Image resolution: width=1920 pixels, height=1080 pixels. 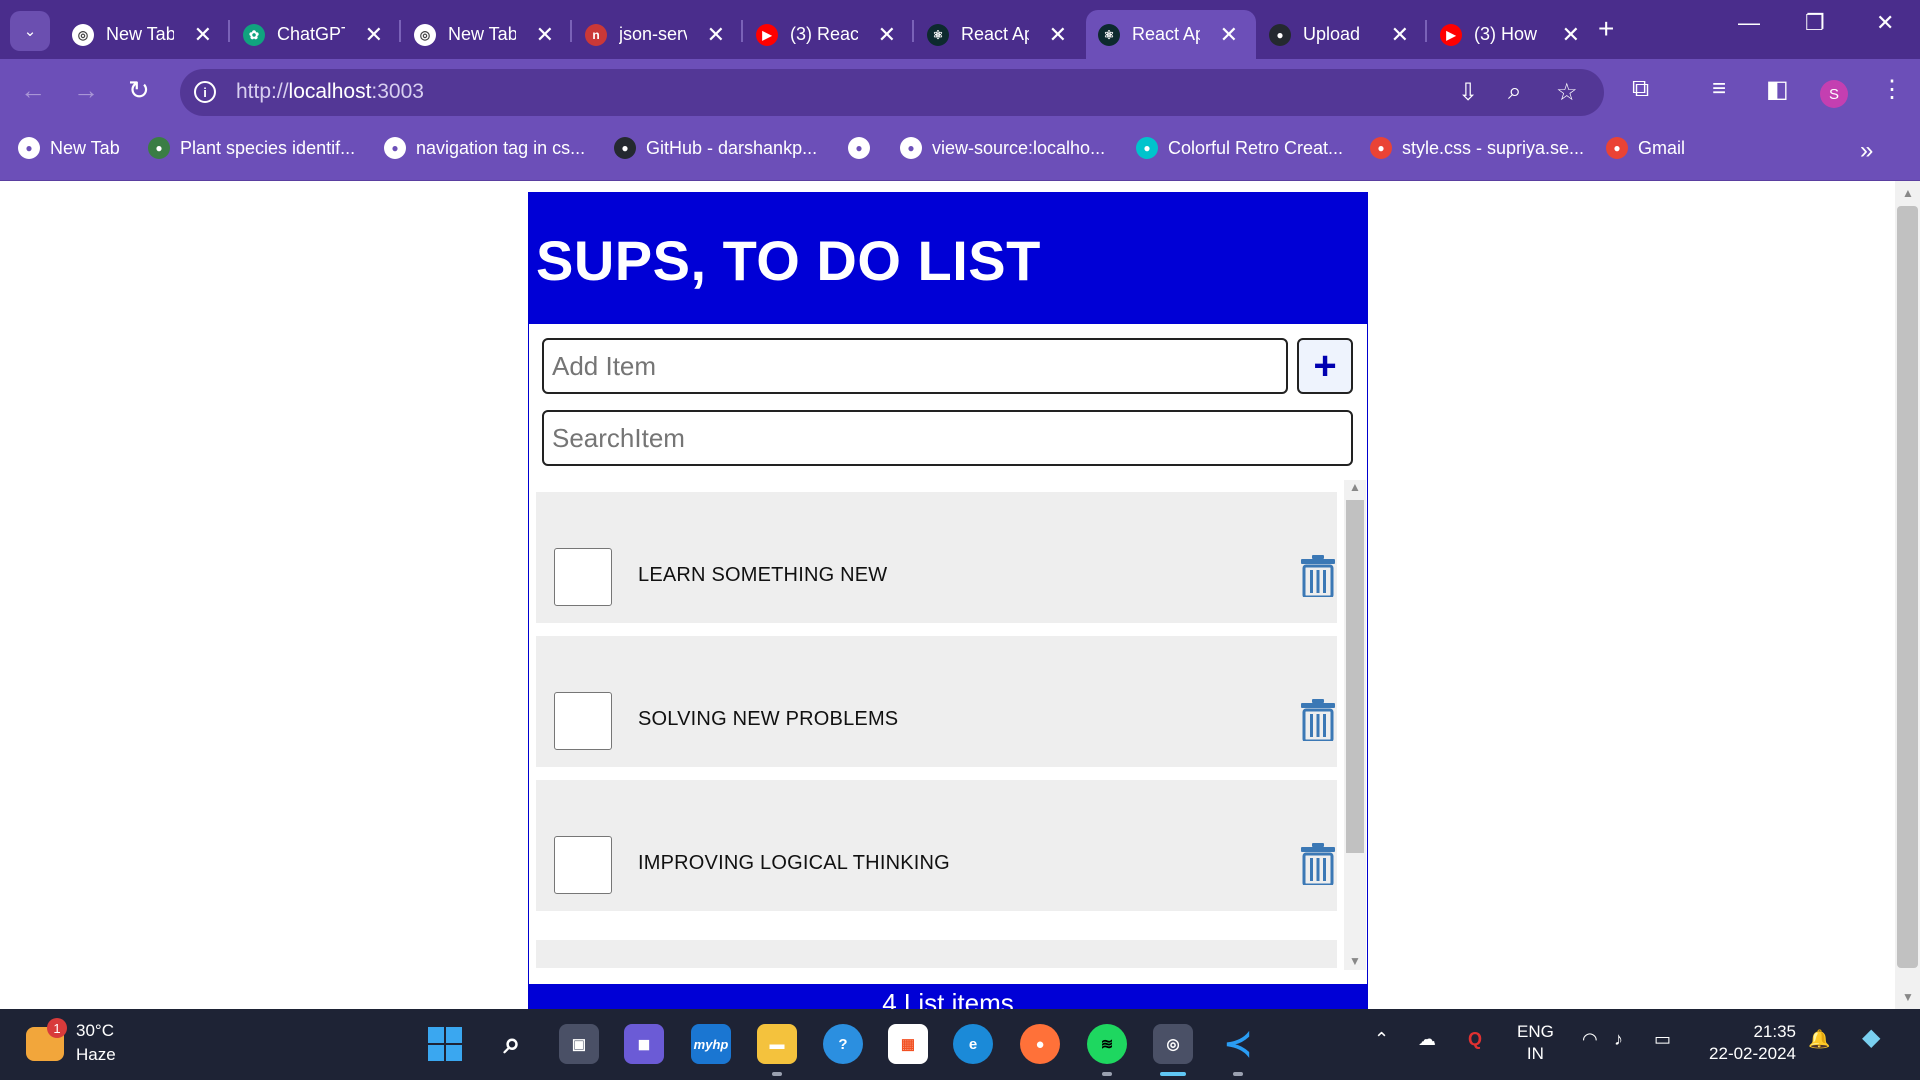 I want to click on battery-icon: ▭, so click(x=1662, y=1039).